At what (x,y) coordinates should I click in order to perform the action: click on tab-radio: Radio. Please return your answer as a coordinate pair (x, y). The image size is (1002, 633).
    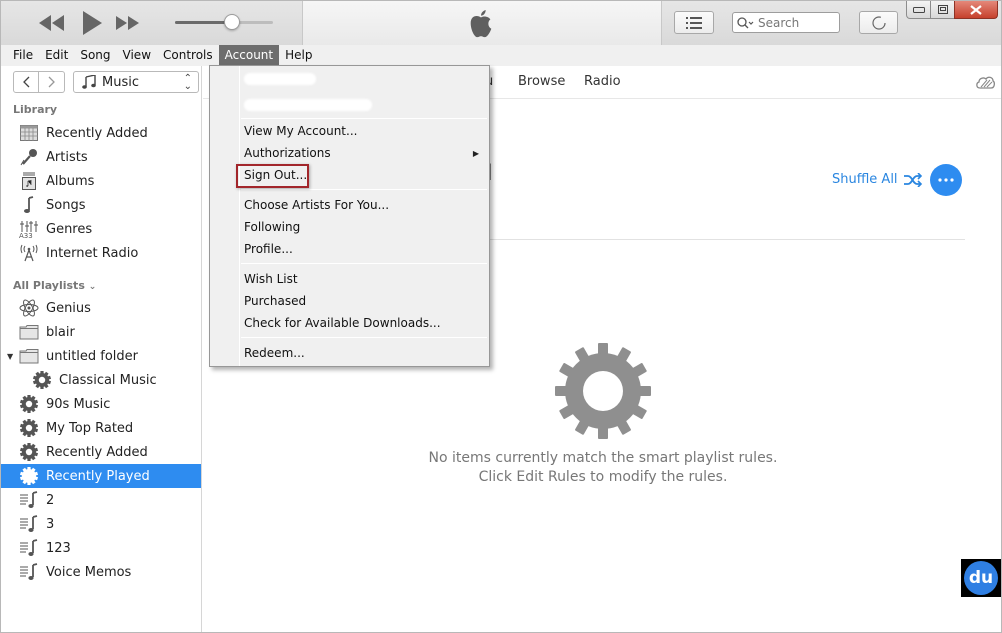
    Looking at the image, I should click on (602, 81).